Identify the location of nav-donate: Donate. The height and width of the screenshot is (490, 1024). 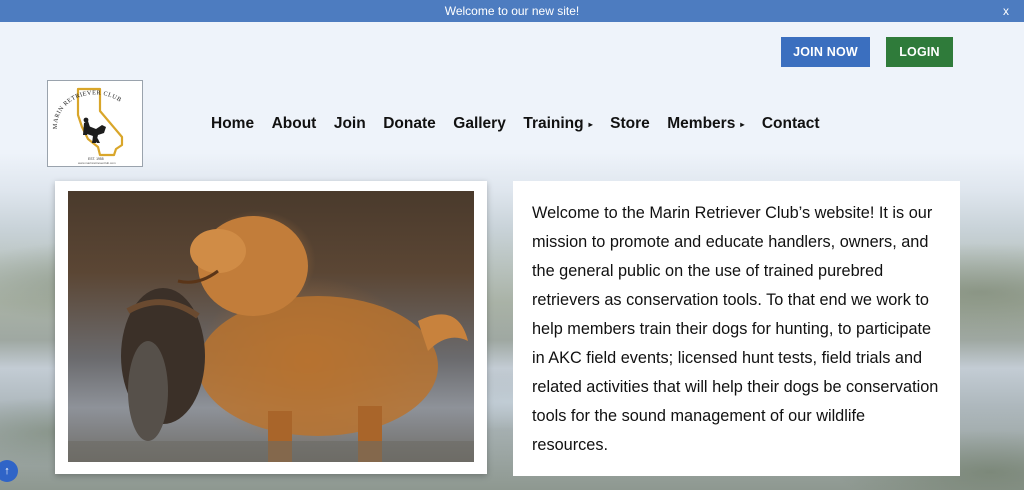
(409, 124).